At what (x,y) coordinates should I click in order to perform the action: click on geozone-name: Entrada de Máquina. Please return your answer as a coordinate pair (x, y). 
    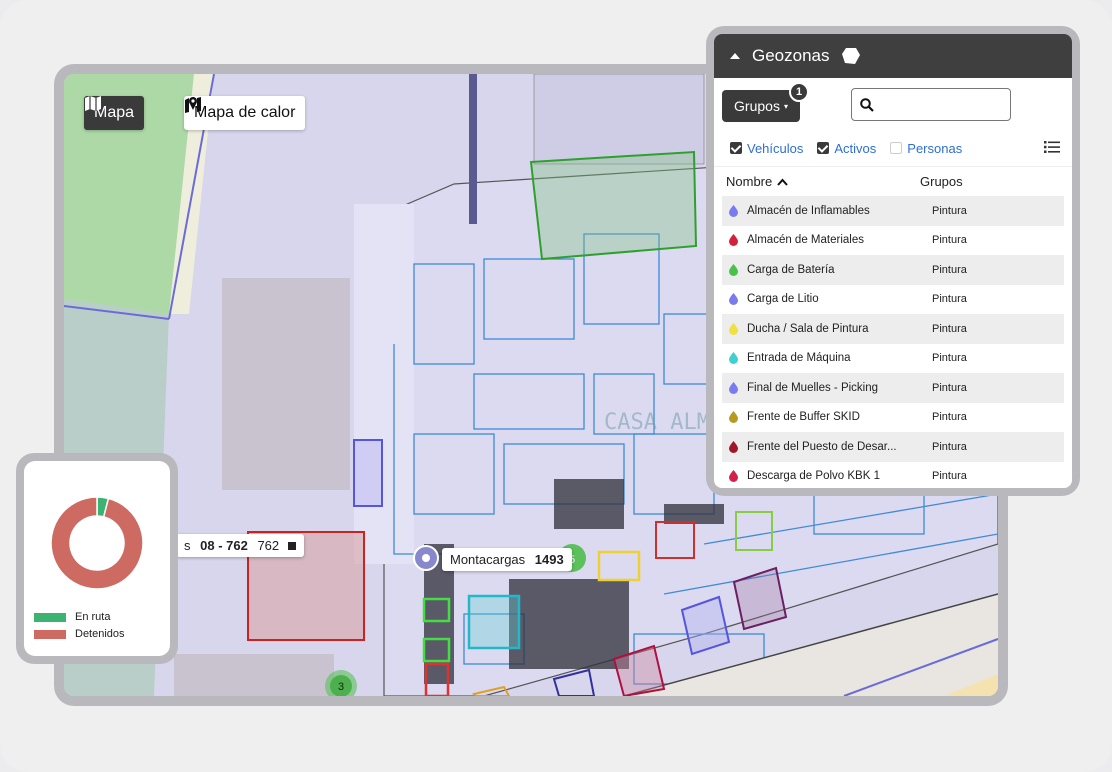
    Looking at the image, I should click on (799, 358).